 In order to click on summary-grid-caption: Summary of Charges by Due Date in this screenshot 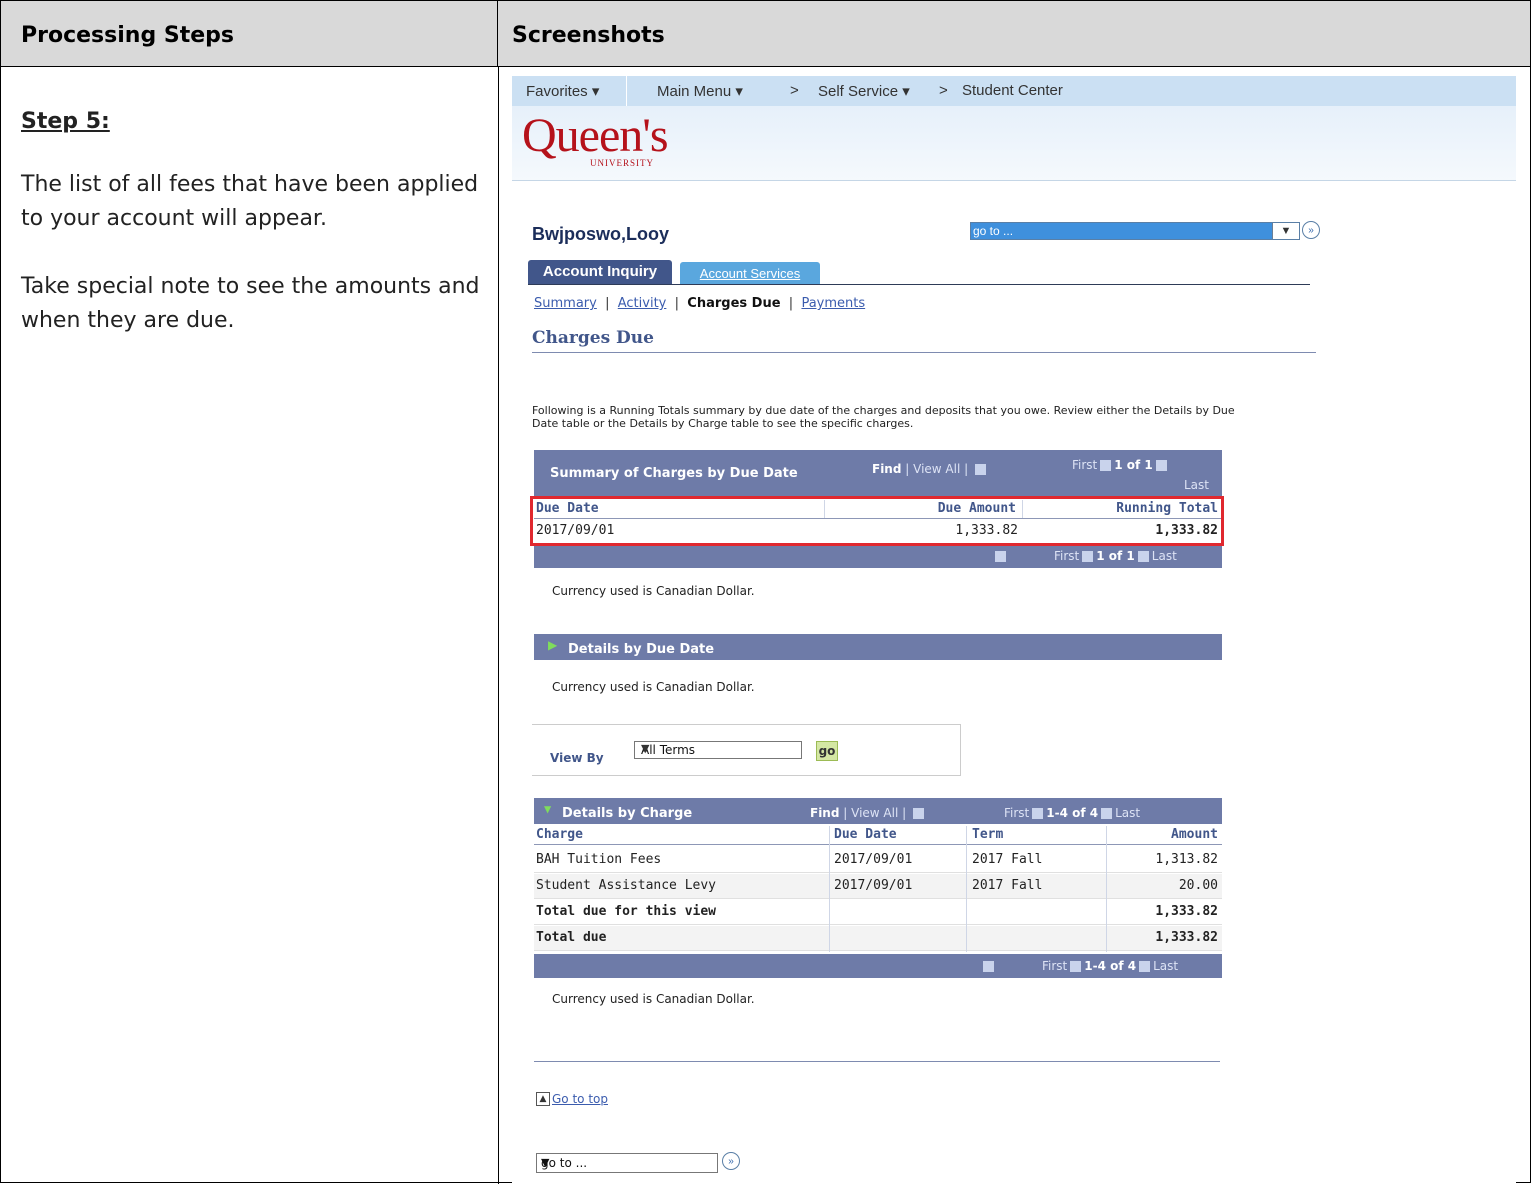, I will do `click(674, 473)`.